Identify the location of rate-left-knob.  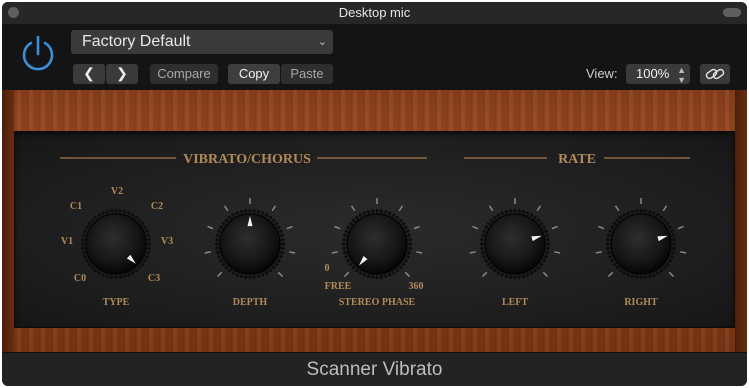
(515, 238).